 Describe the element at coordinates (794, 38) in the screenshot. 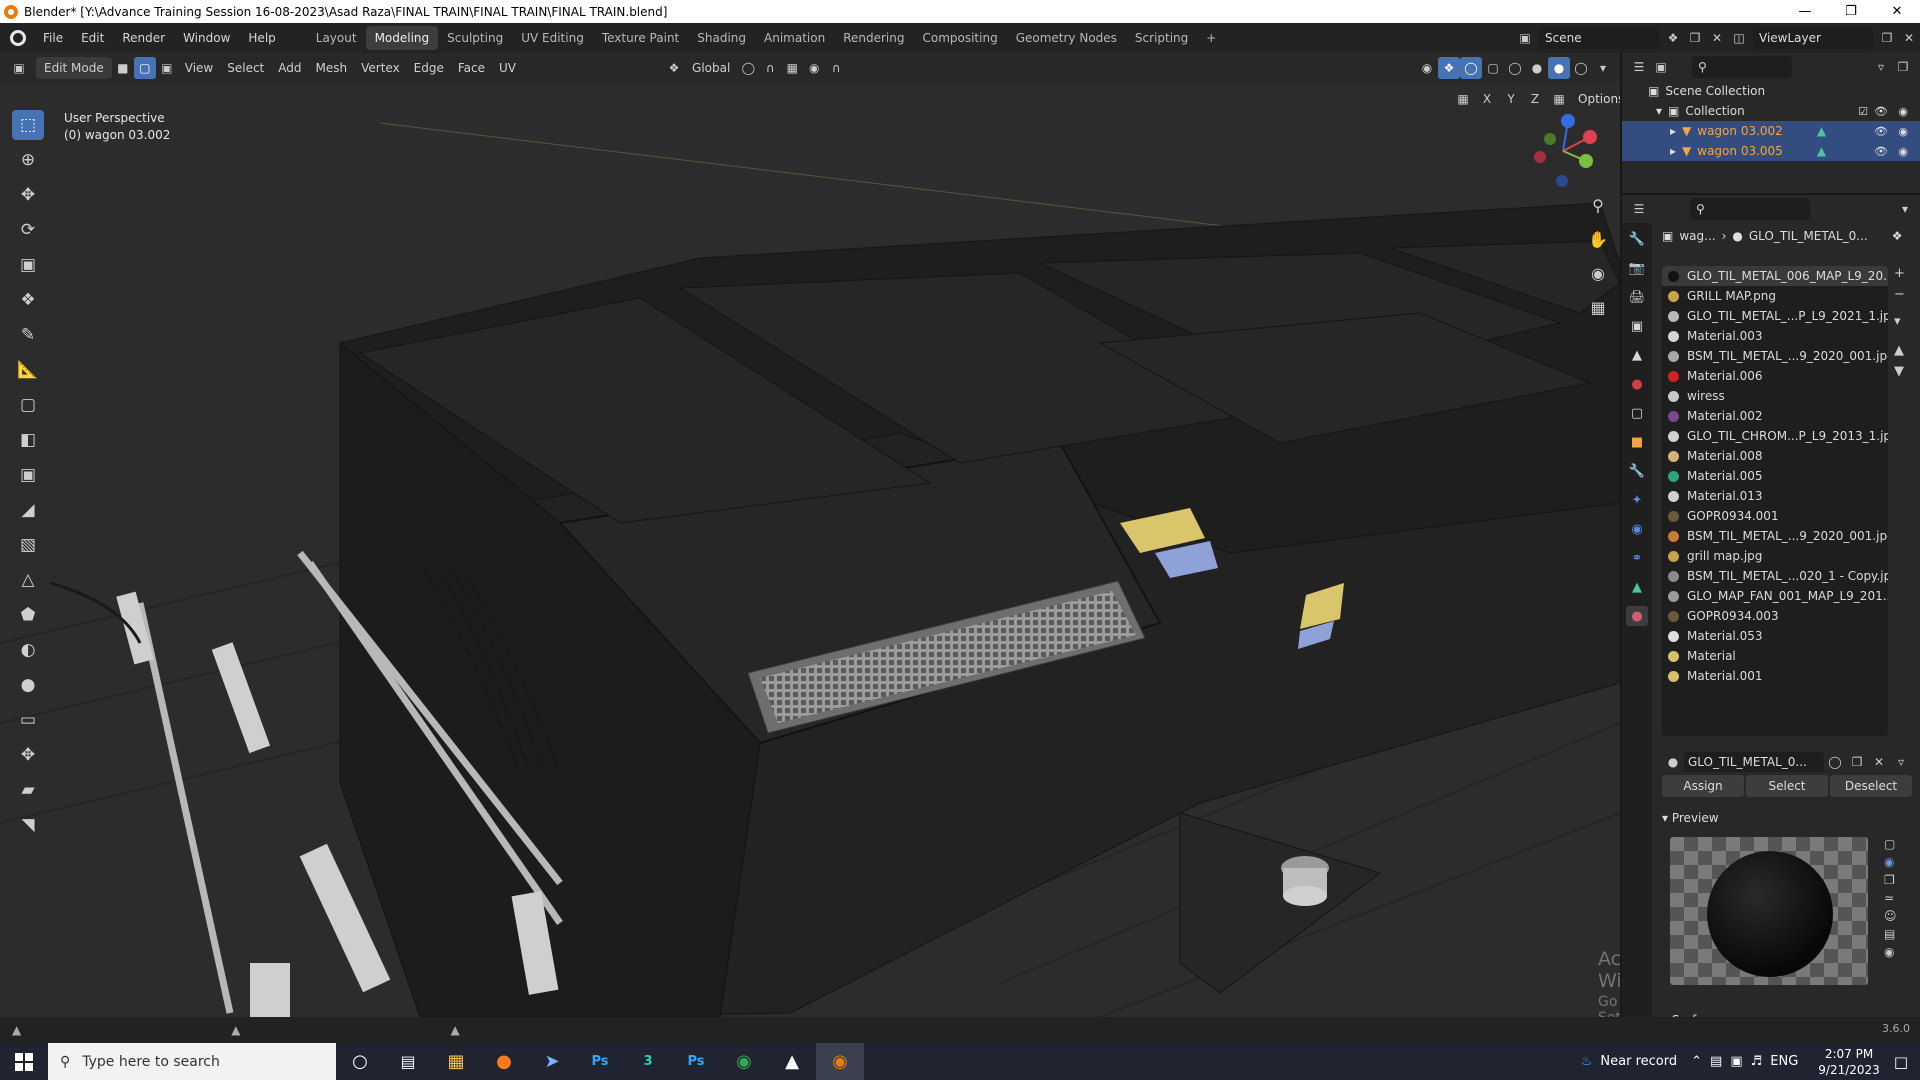

I see `tab-animation: Animation` at that location.